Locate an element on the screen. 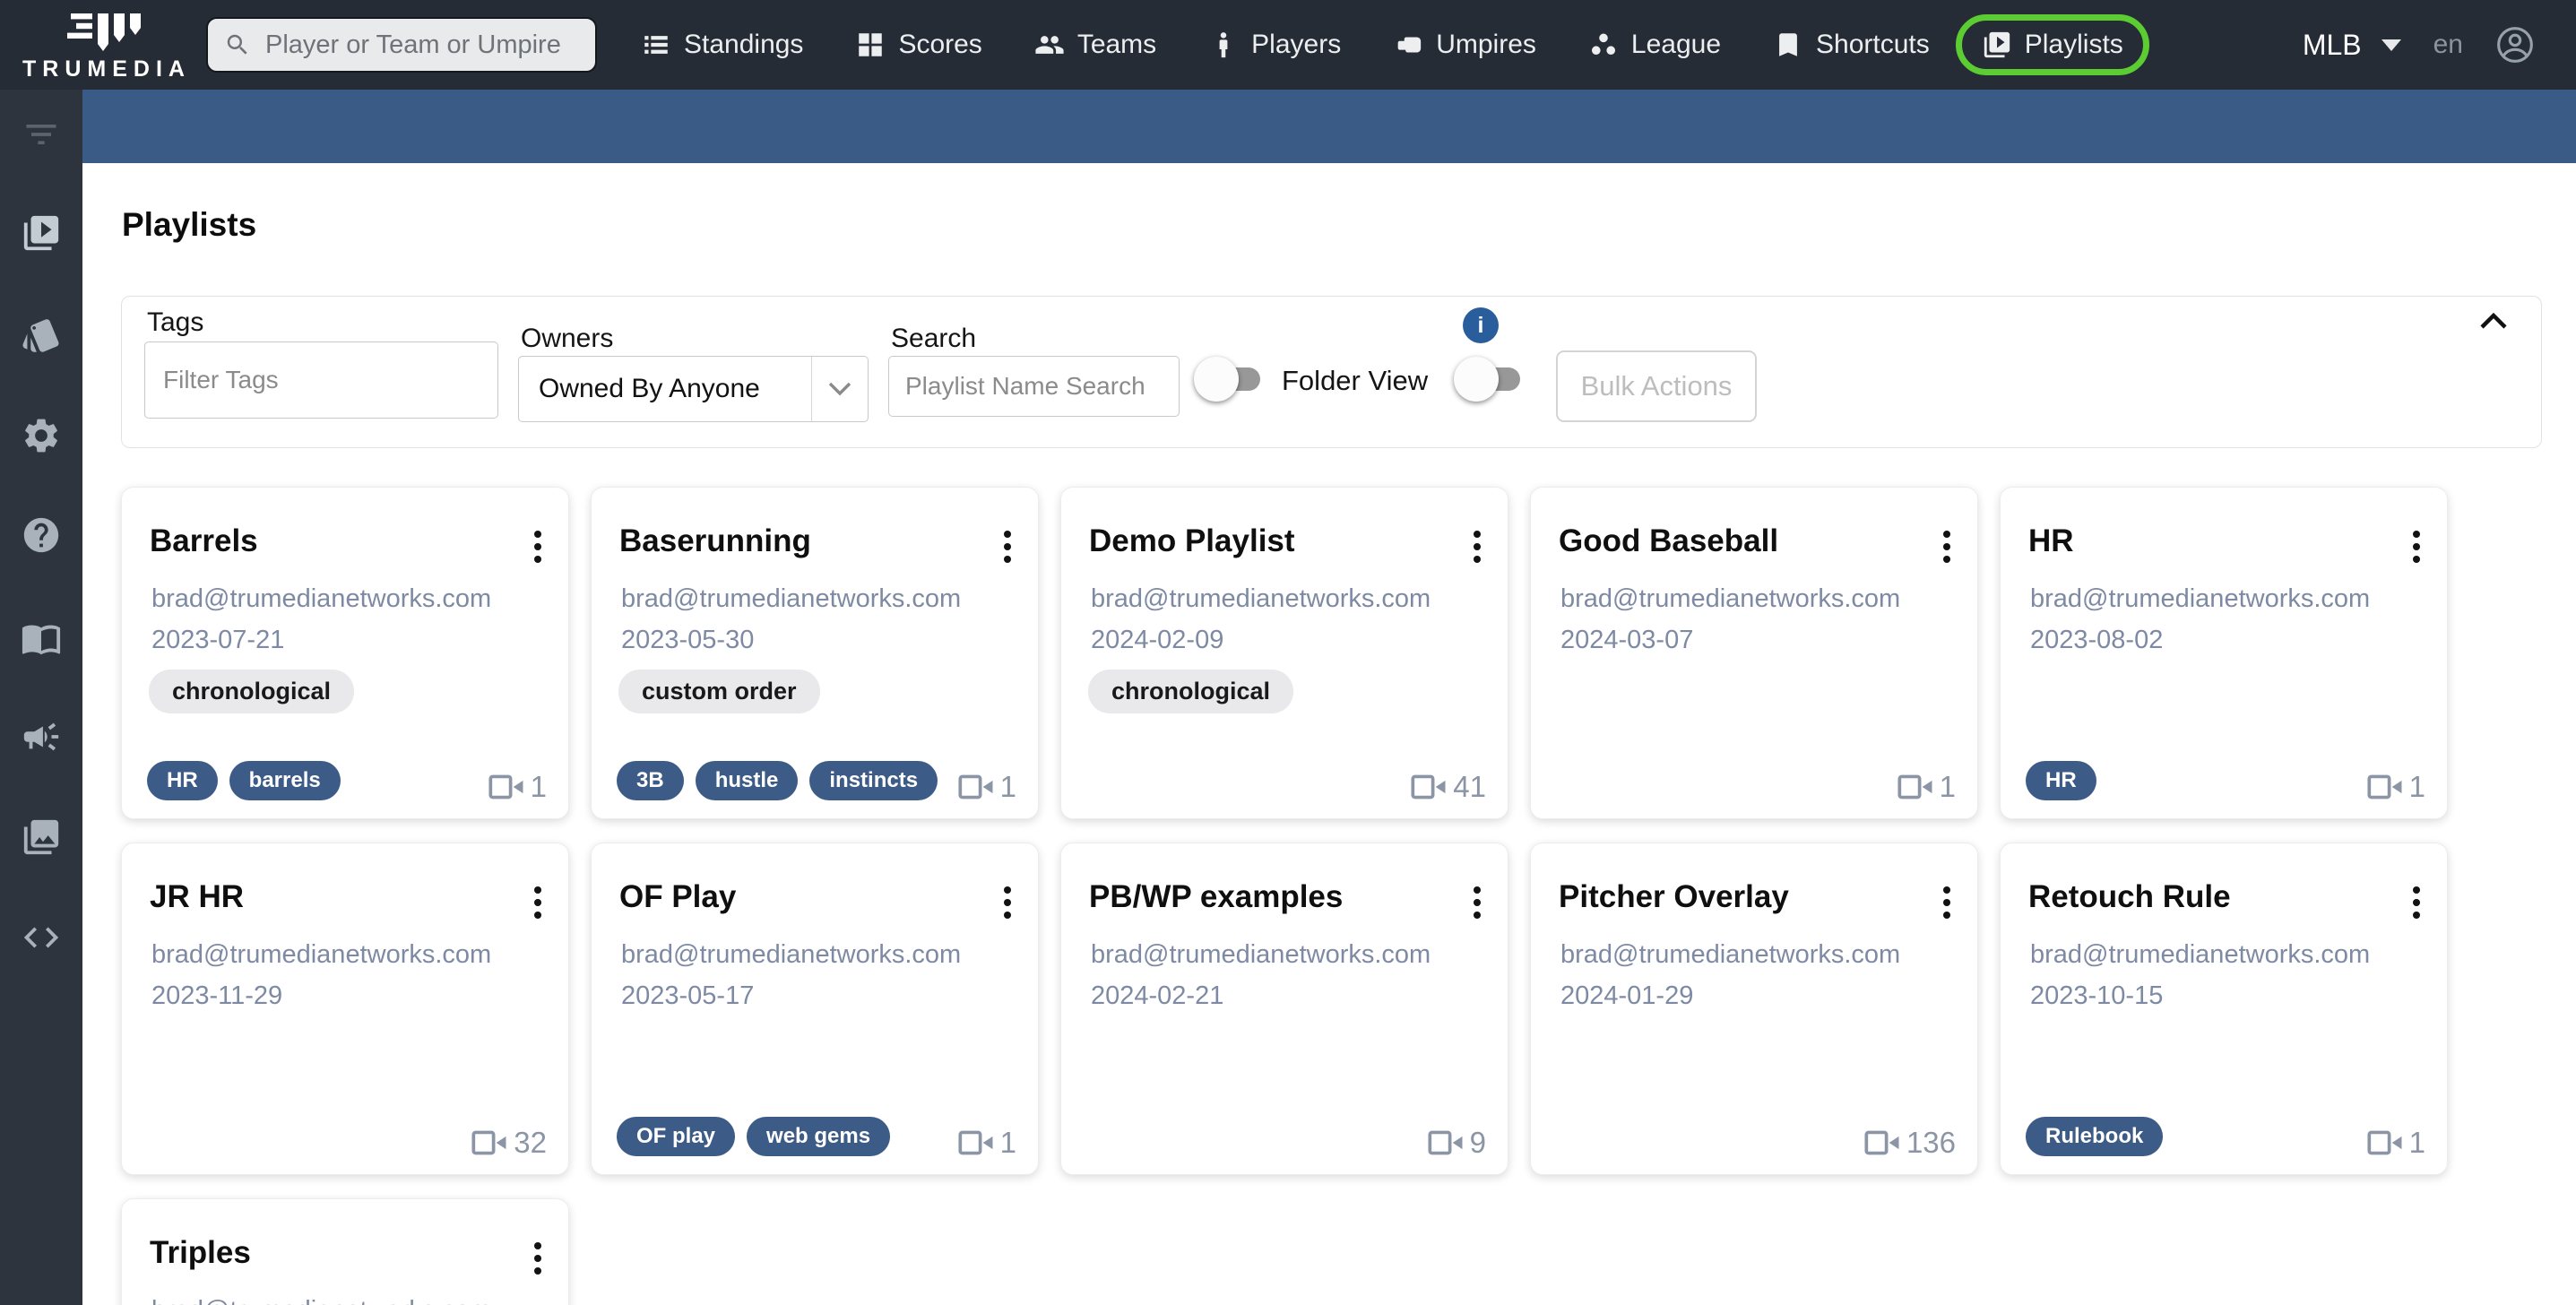  tag-pill: 3B is located at coordinates (650, 780).